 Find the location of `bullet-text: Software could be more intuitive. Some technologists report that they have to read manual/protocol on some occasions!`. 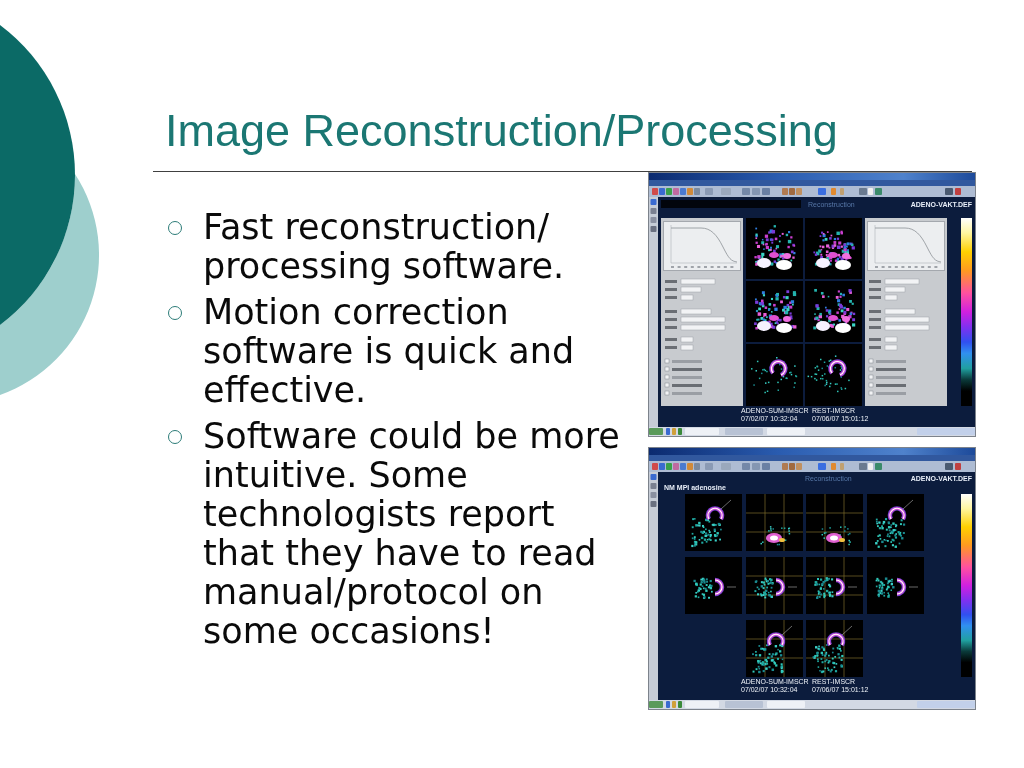

bullet-text: Software could be more intuitive. Some technologists report that they have to read manual/protocol on some occasions! is located at coordinates (412, 534).